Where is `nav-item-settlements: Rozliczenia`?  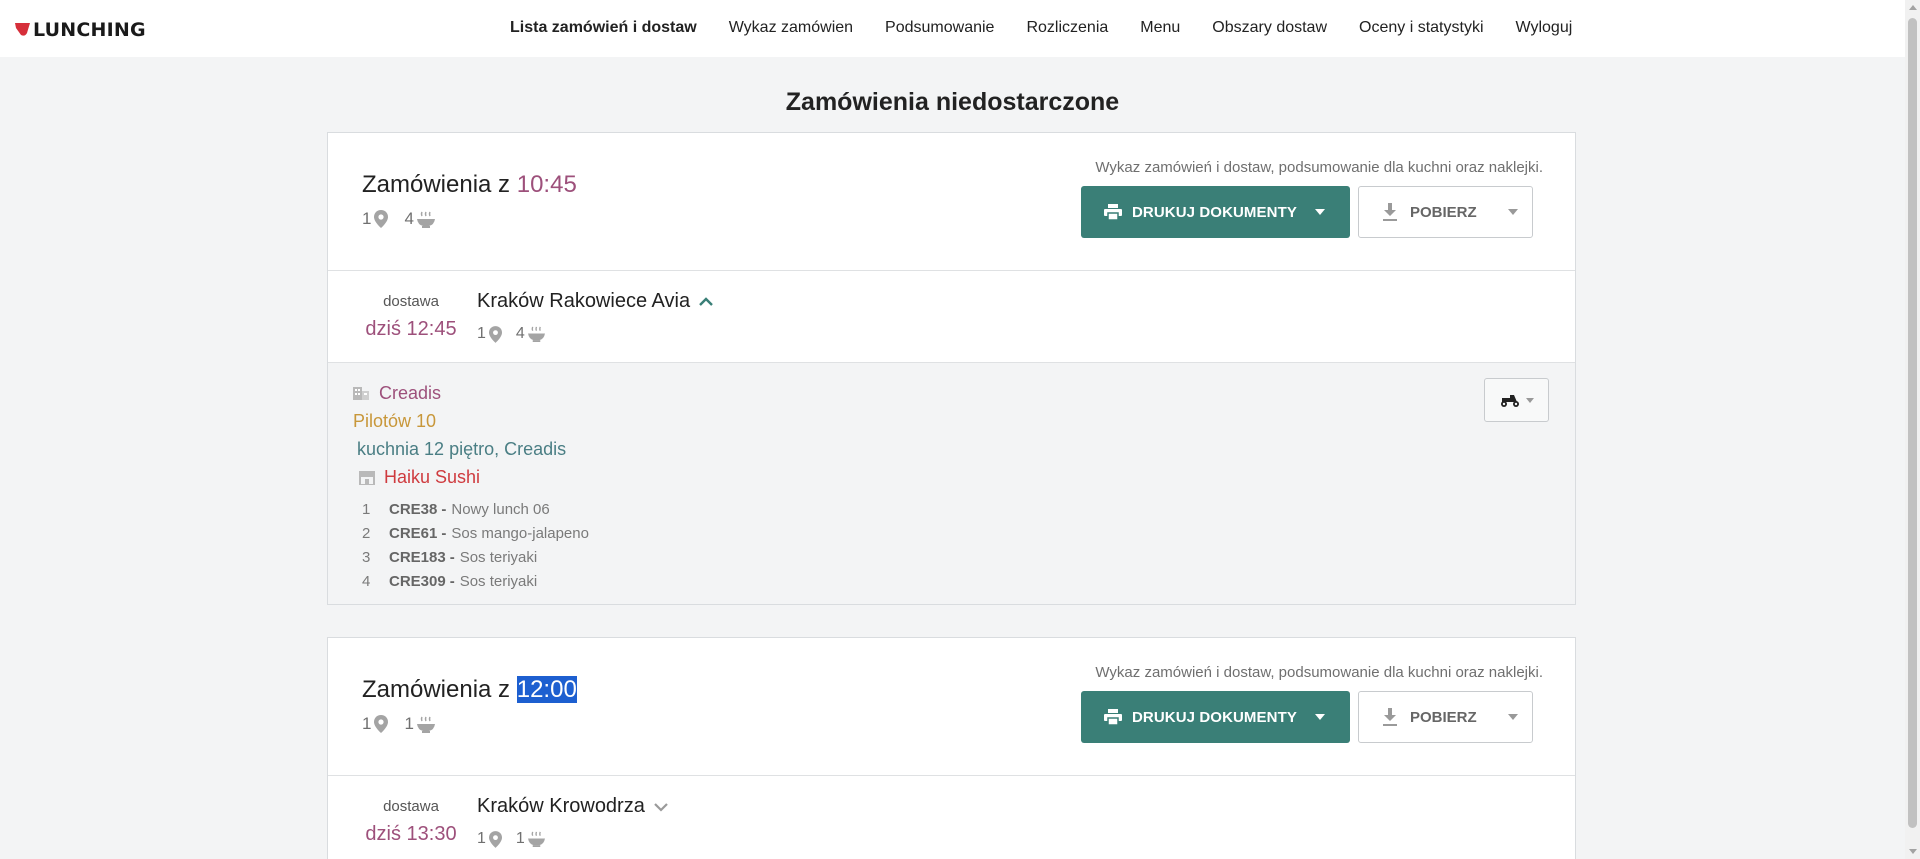 nav-item-settlements: Rozliczenia is located at coordinates (1067, 28).